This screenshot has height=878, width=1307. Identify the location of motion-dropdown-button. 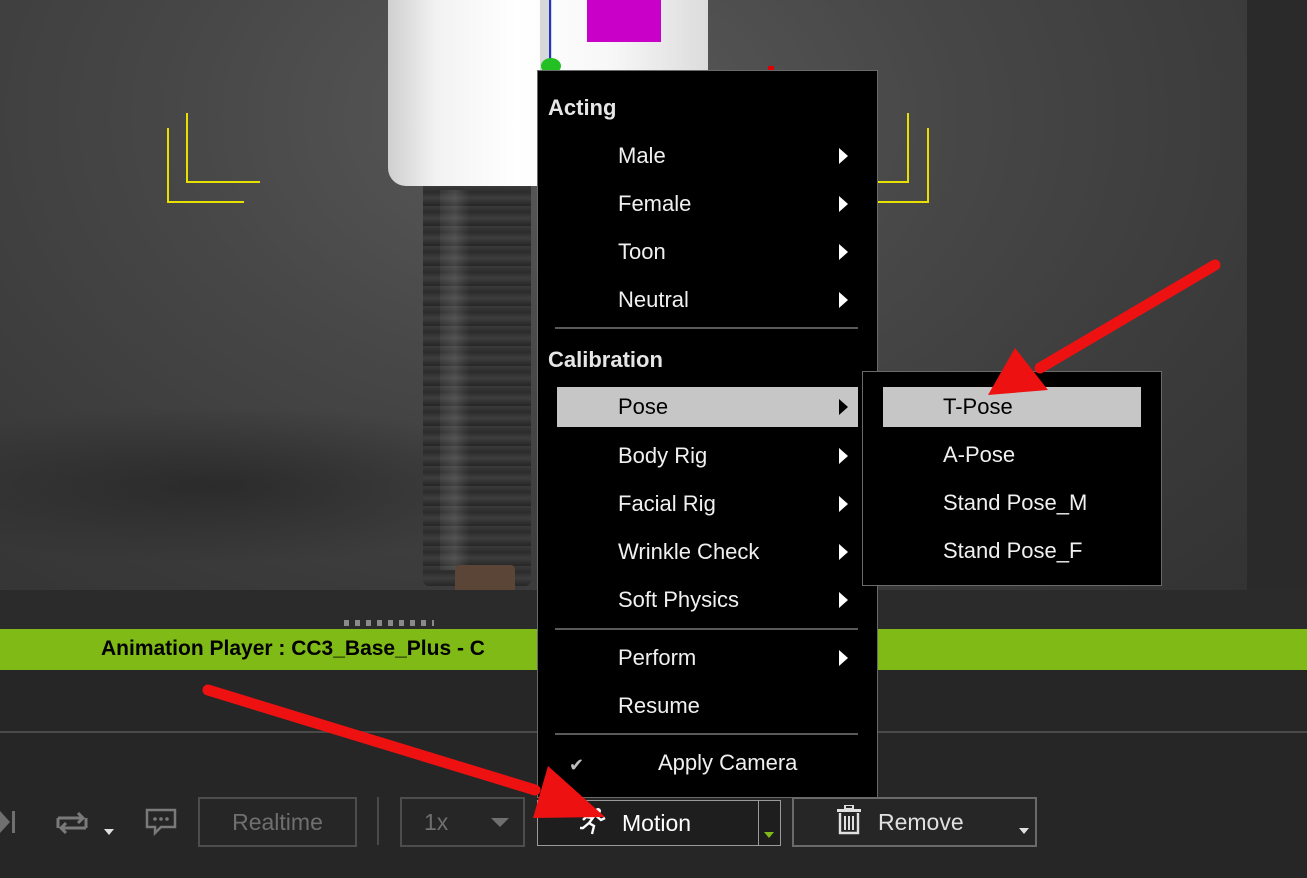
(770, 823).